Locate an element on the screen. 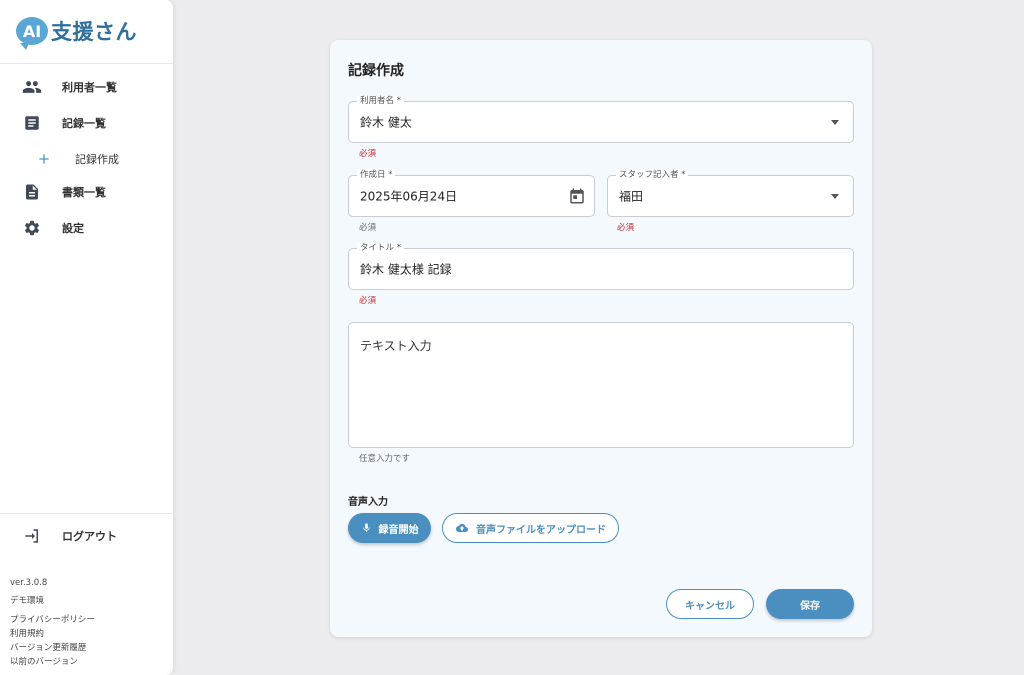 Image resolution: width=1024 pixels, height=675 pixels. created-date-helper: 必須 is located at coordinates (368, 228).